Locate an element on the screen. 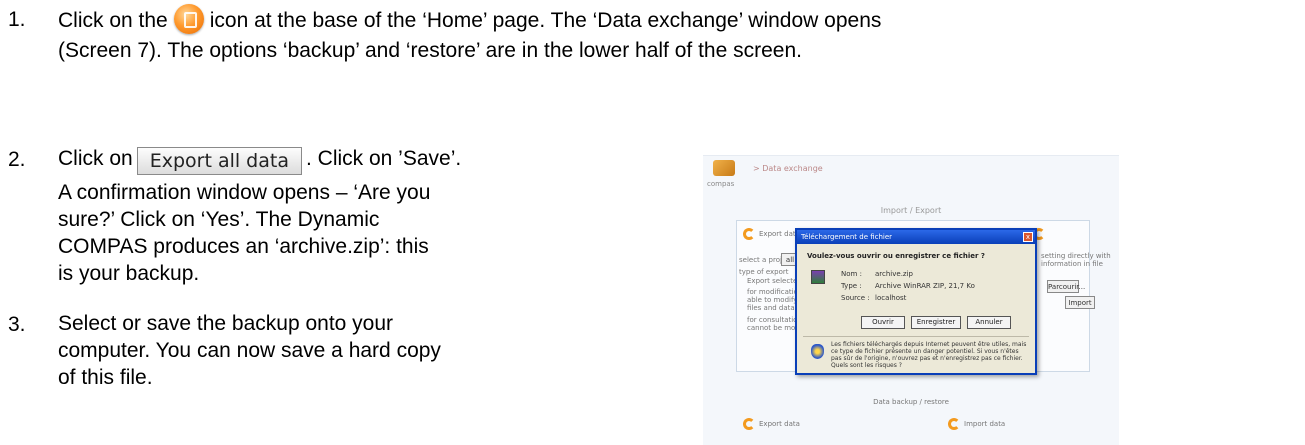  step-2-line-4: COMPAS produces an ‘archive.zip’: this is located at coordinates (243, 246).